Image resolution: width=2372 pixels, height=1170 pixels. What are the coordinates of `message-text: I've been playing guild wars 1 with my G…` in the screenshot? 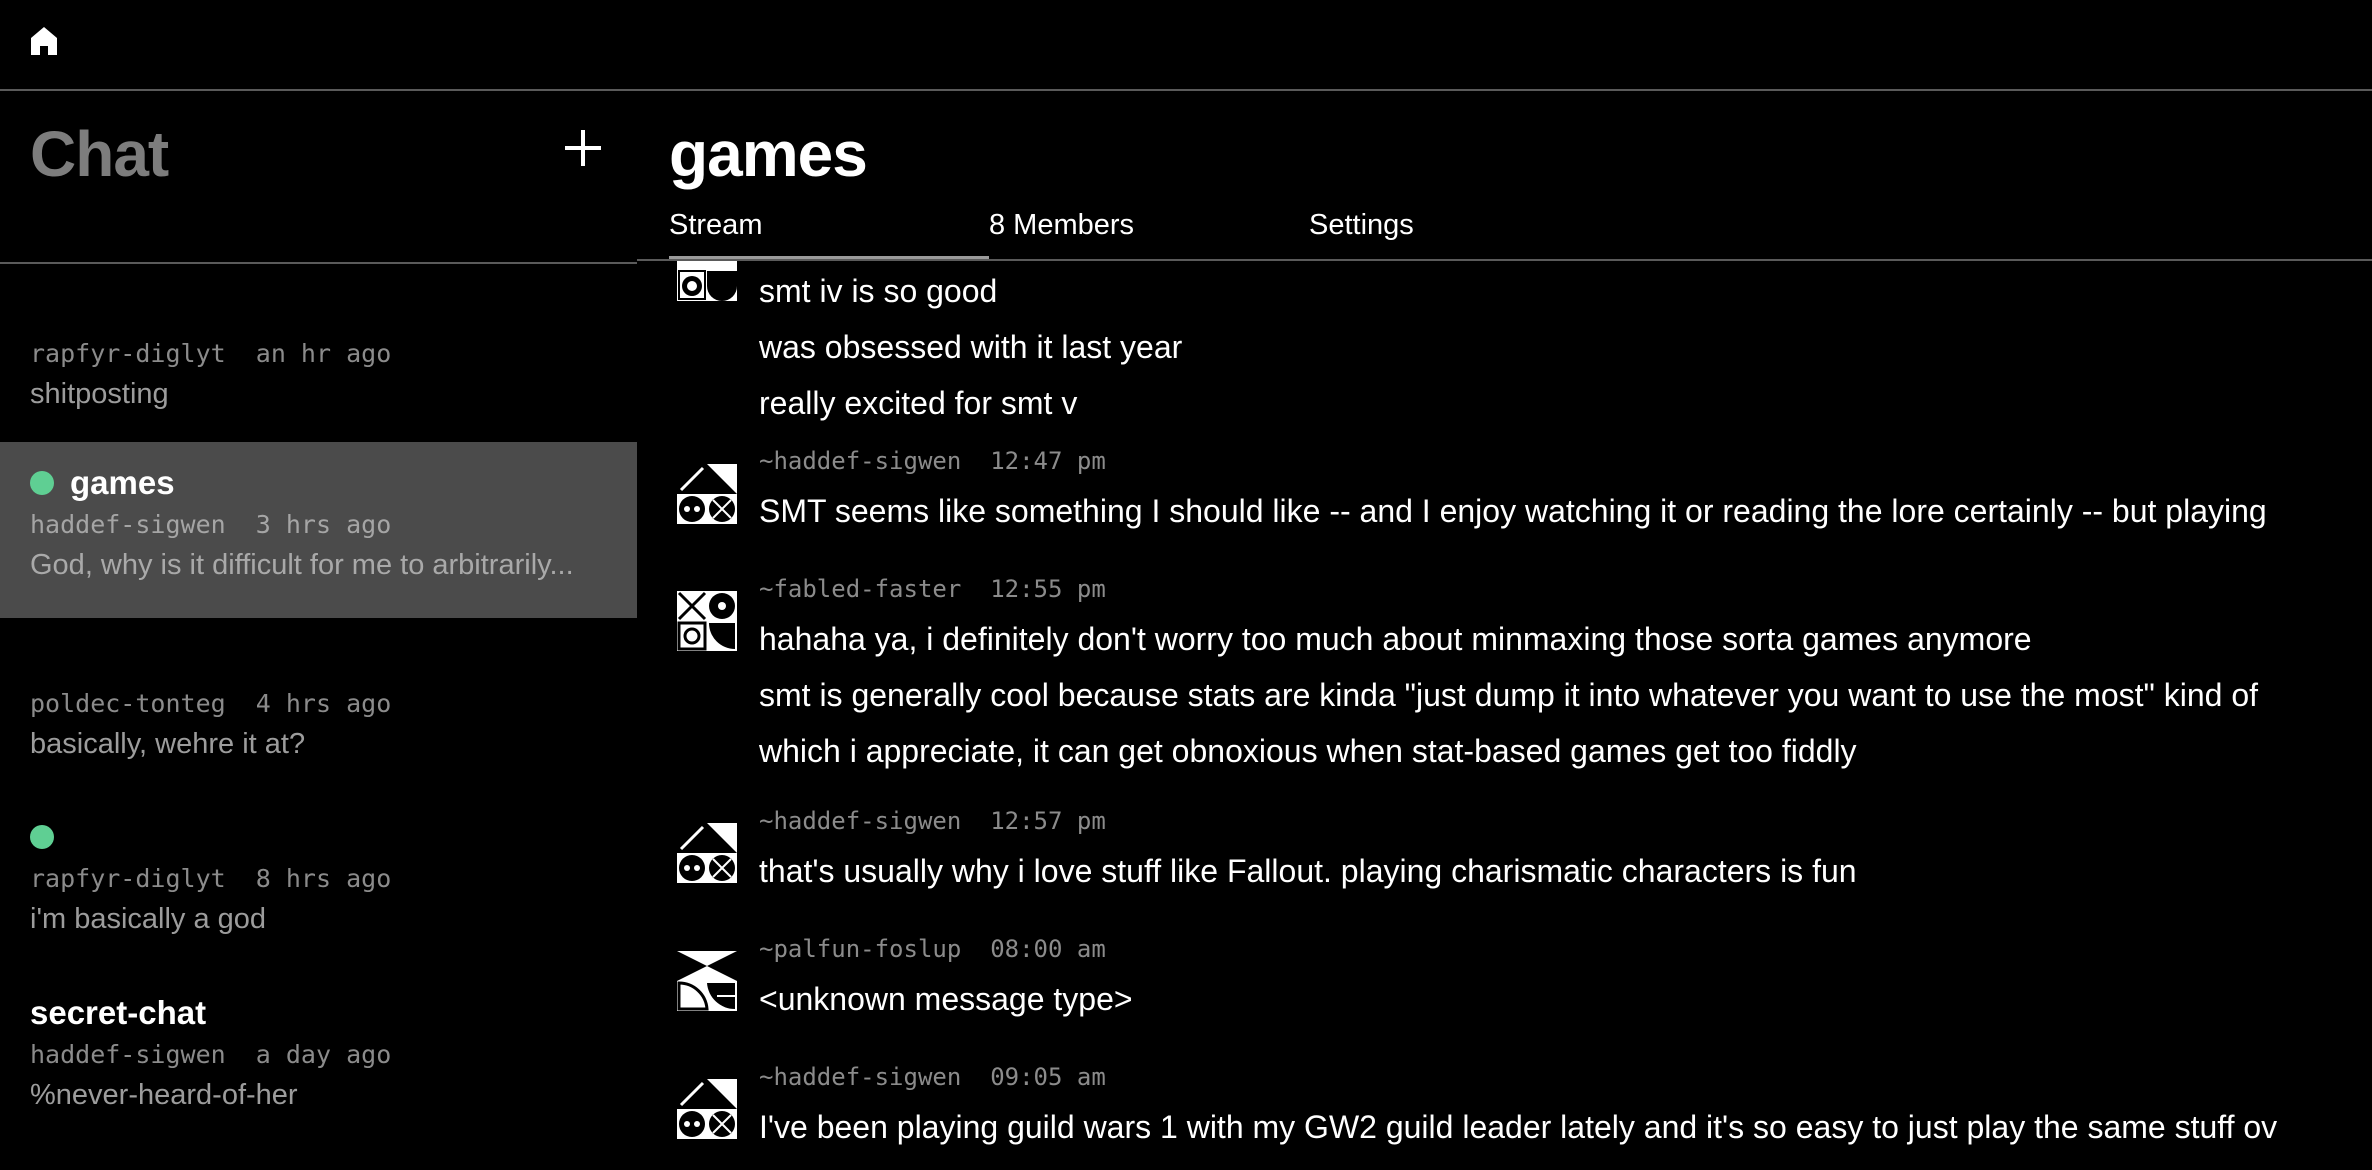 It's located at (1518, 1127).